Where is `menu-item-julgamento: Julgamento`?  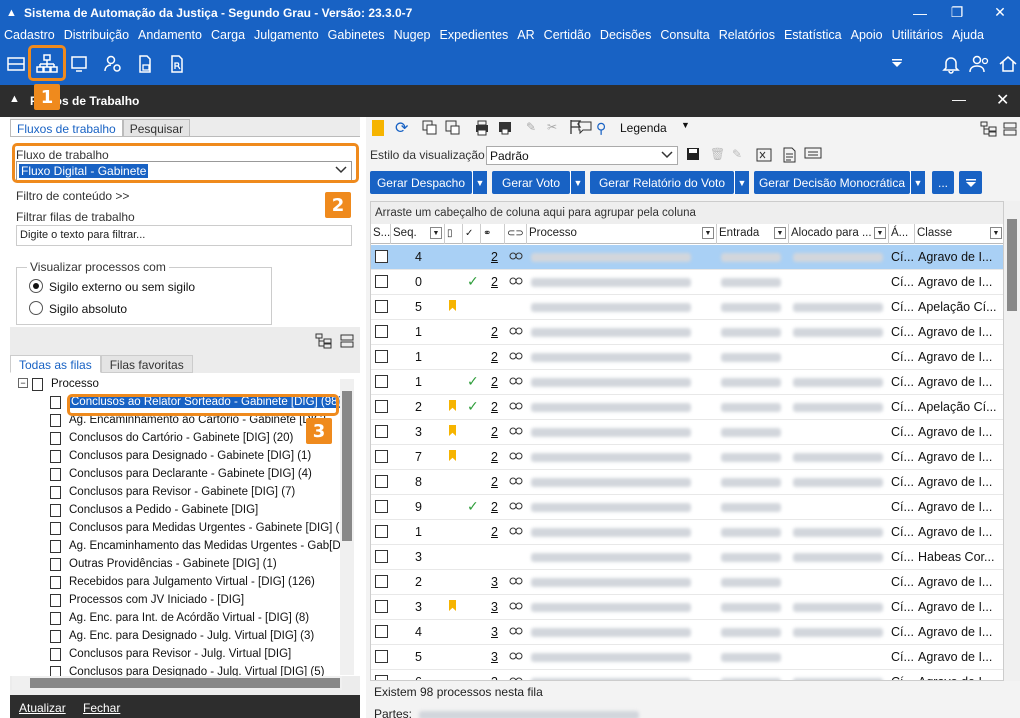
menu-item-julgamento: Julgamento is located at coordinates (286, 35).